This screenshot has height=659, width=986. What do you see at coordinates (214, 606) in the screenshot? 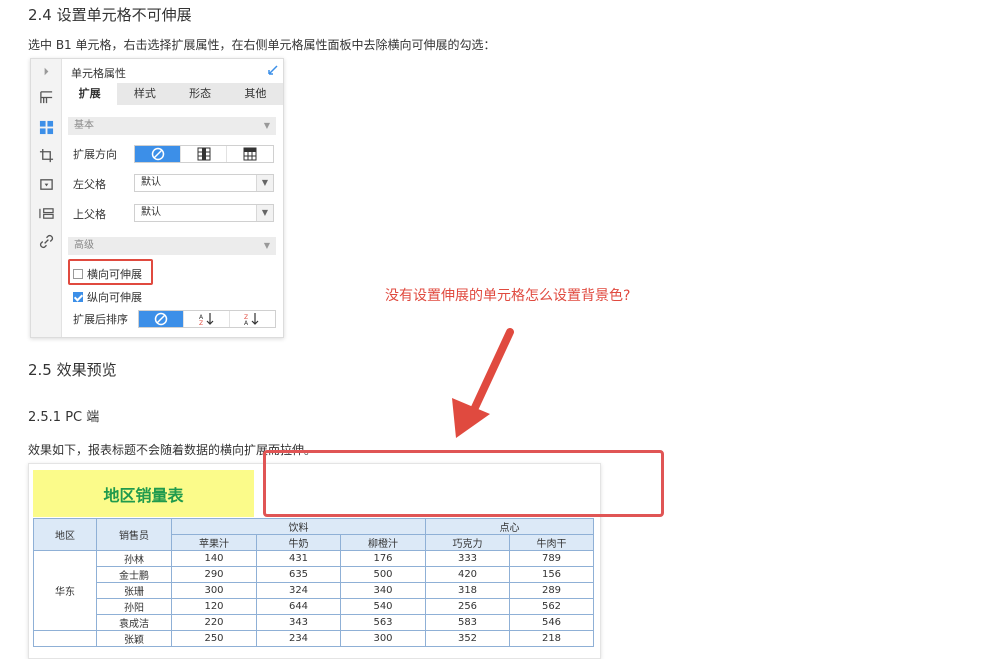
I see `value-cell: 120` at bounding box center [214, 606].